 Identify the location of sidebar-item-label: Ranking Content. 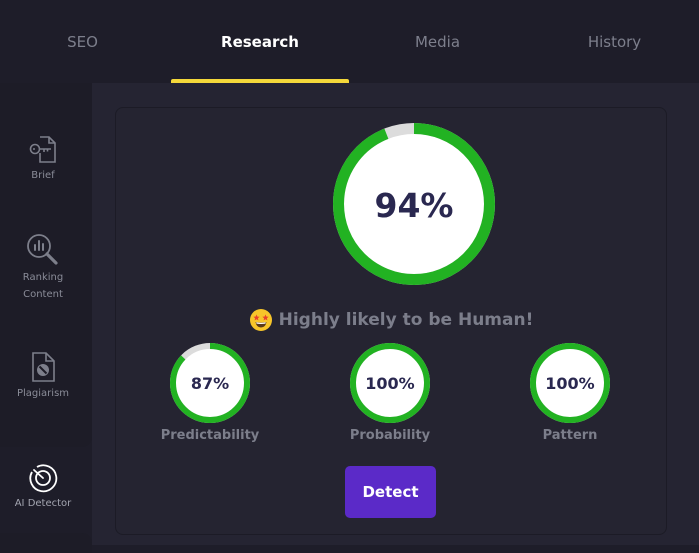
(43, 286).